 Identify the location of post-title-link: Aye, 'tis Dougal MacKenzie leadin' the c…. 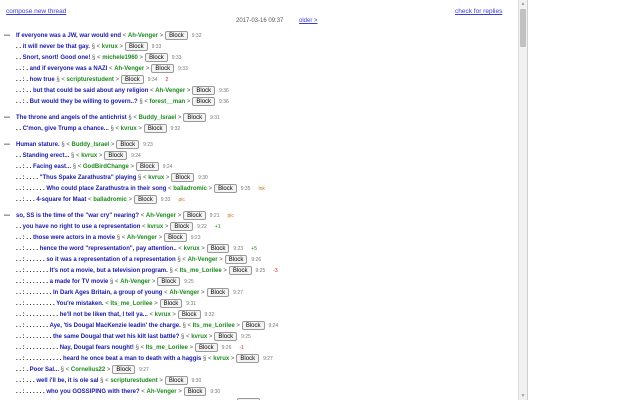
(114, 326).